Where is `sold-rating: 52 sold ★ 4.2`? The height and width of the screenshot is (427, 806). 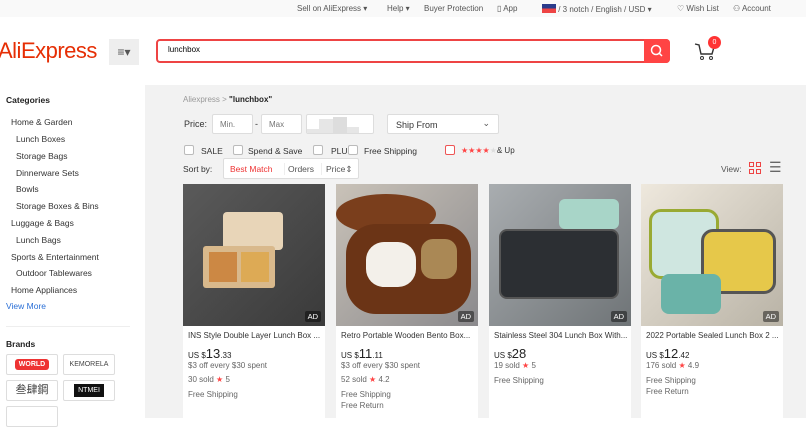 sold-rating: 52 sold ★ 4.2 is located at coordinates (365, 379).